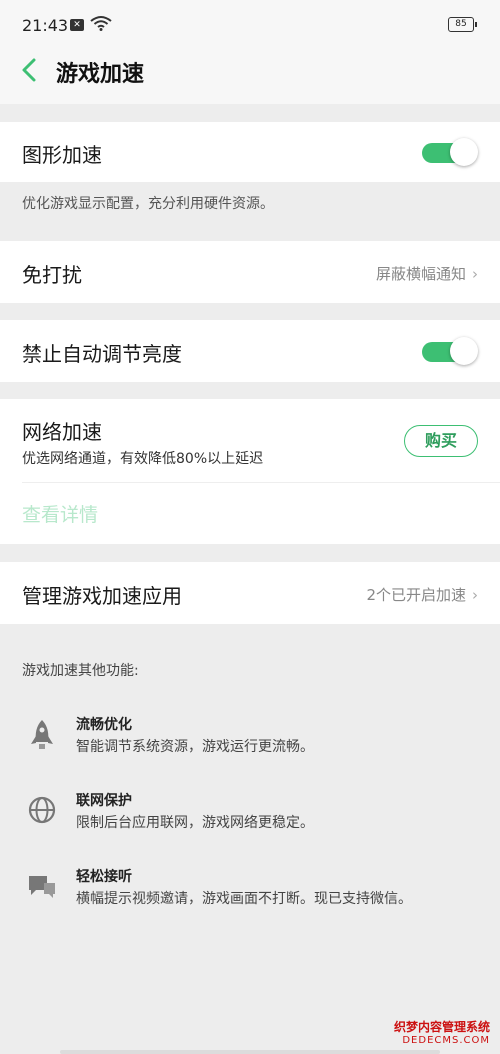  Describe the element at coordinates (102, 596) in the screenshot. I see `manage-apps-label: 管理游戏加速应用` at that location.